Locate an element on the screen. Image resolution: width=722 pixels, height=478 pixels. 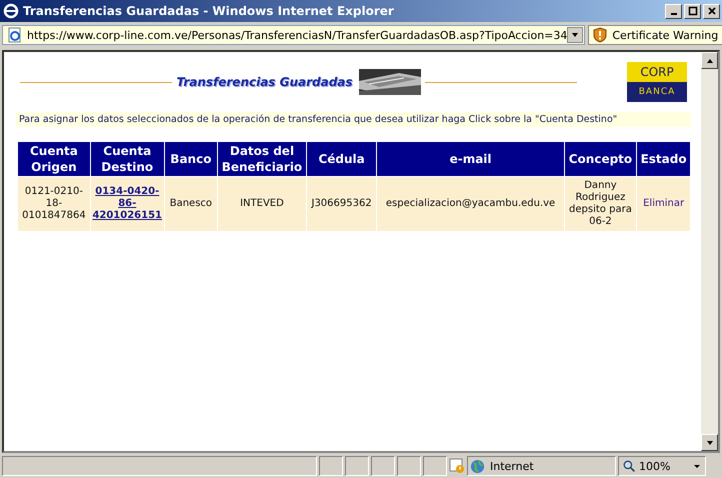
up-arrow-icon is located at coordinates (710, 60).